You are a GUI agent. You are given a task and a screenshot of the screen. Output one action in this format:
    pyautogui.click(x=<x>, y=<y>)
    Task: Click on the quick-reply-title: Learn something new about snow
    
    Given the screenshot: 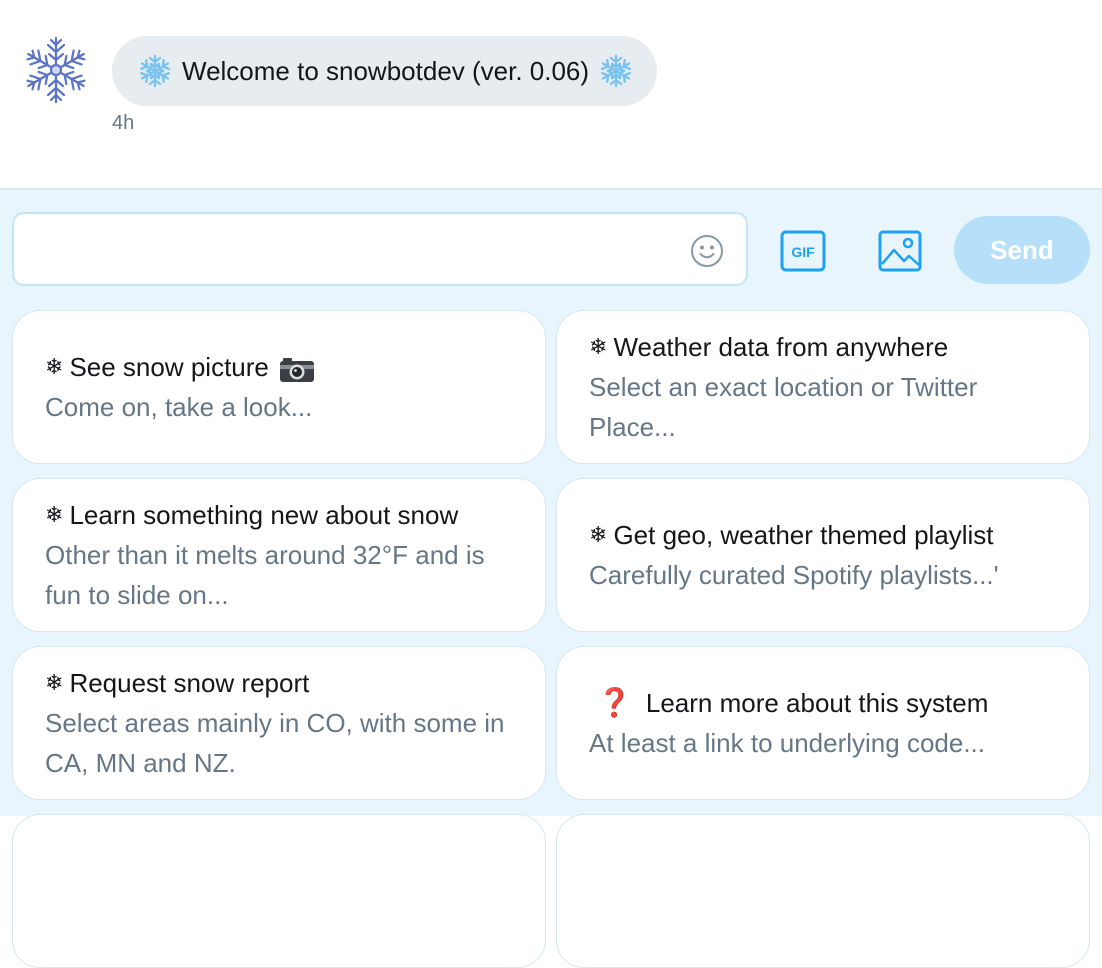 What is the action you would take?
    pyautogui.click(x=264, y=515)
    